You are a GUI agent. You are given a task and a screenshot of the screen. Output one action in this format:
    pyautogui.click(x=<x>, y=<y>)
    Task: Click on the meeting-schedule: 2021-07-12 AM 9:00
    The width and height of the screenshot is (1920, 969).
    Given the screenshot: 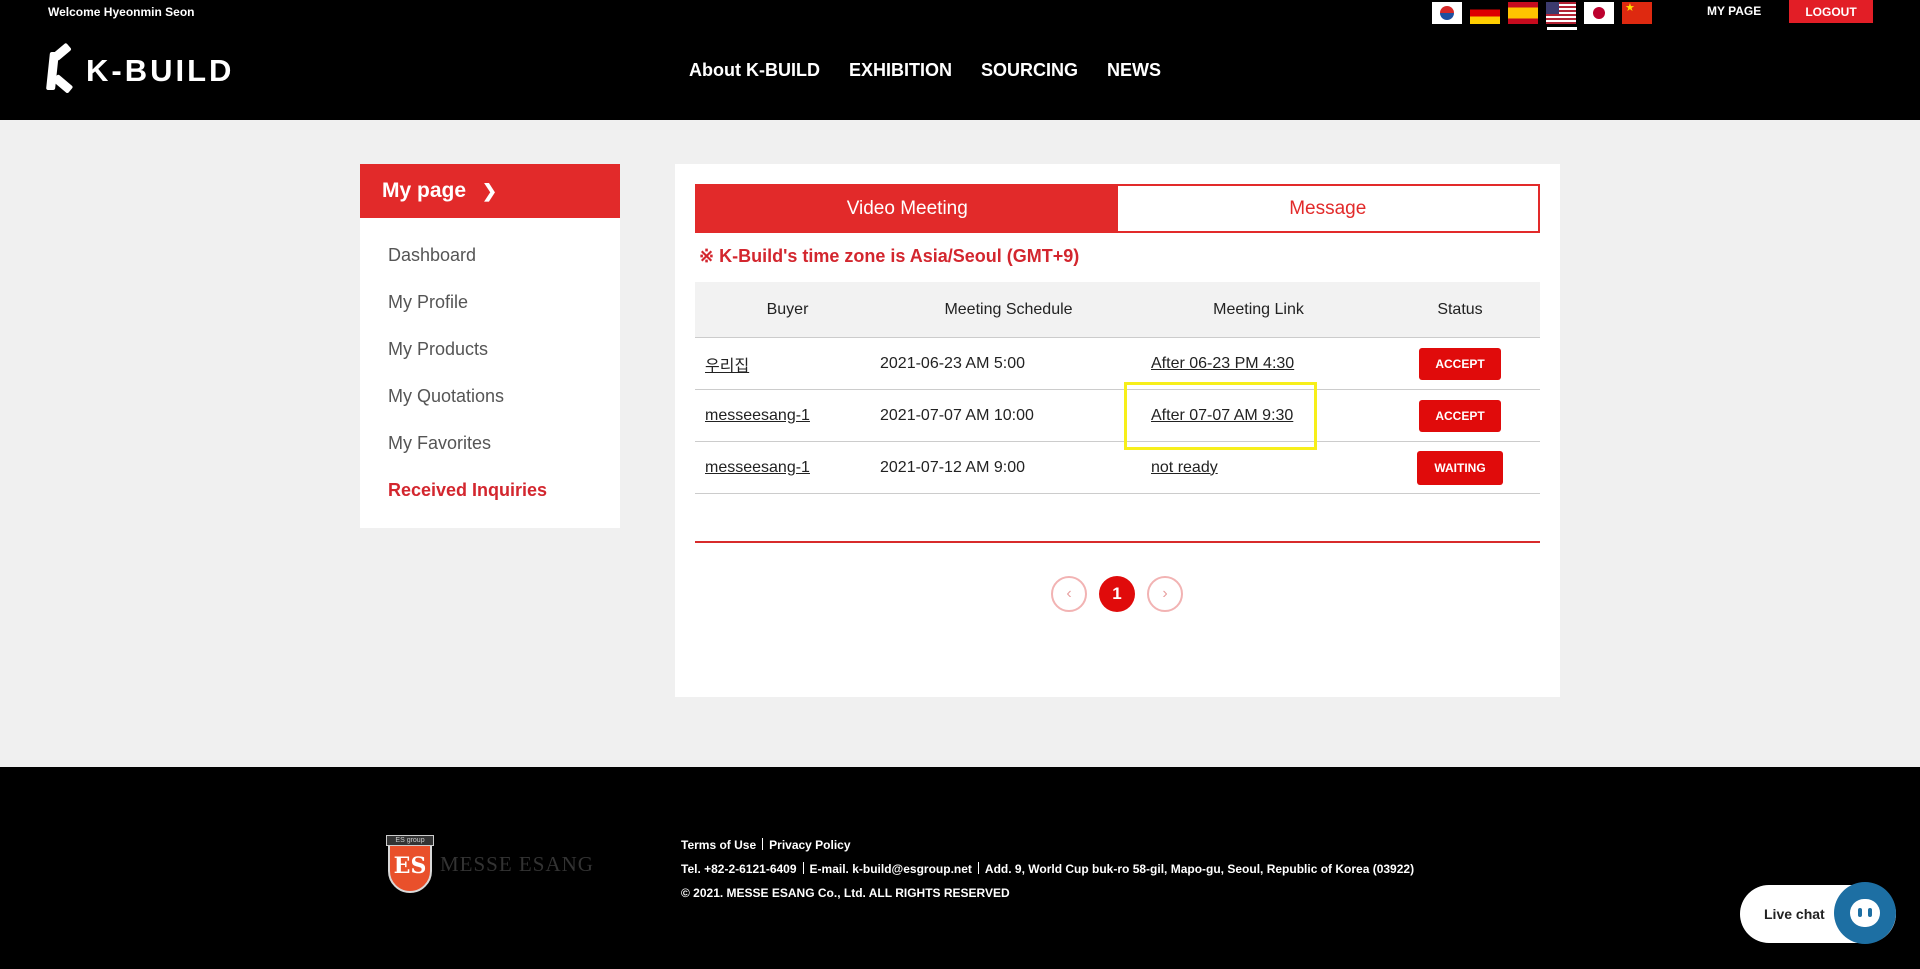 What is the action you would take?
    pyautogui.click(x=952, y=467)
    